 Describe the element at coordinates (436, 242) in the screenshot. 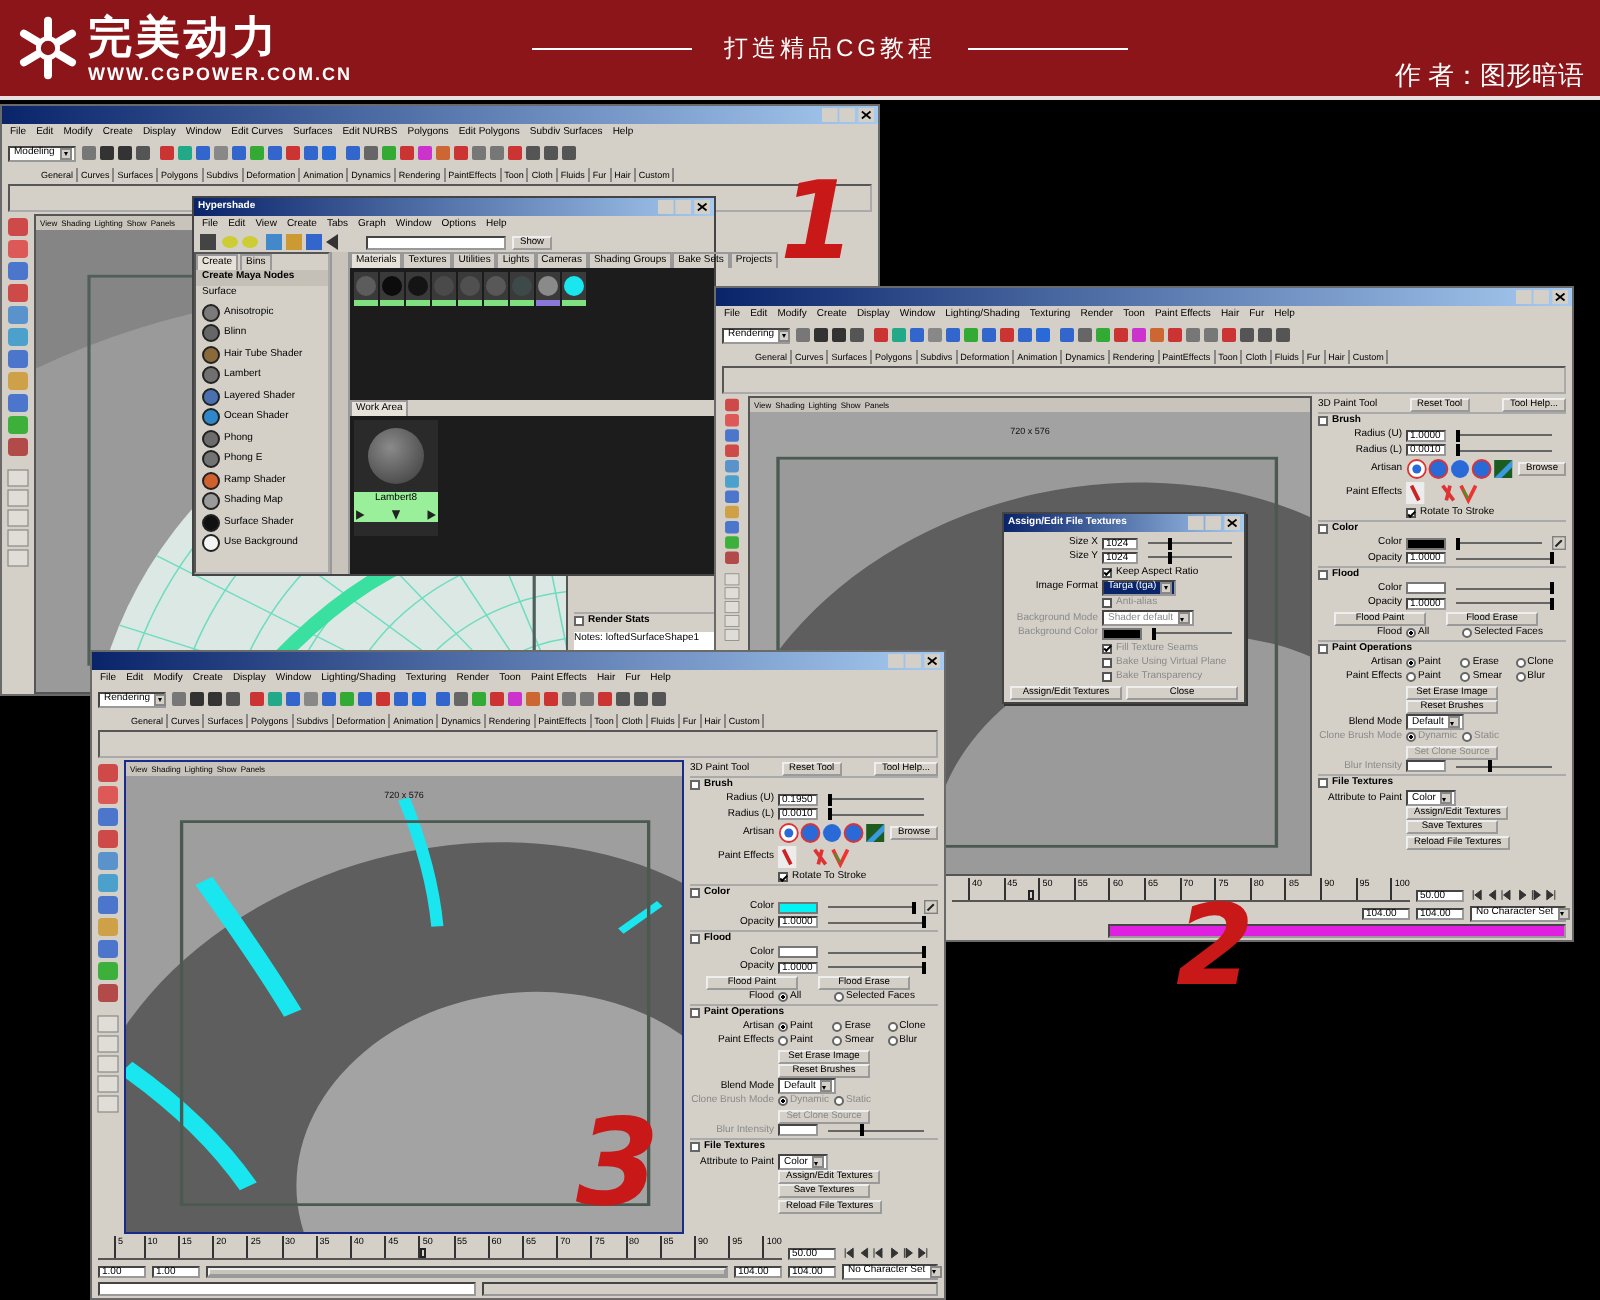

I see `text-field` at that location.